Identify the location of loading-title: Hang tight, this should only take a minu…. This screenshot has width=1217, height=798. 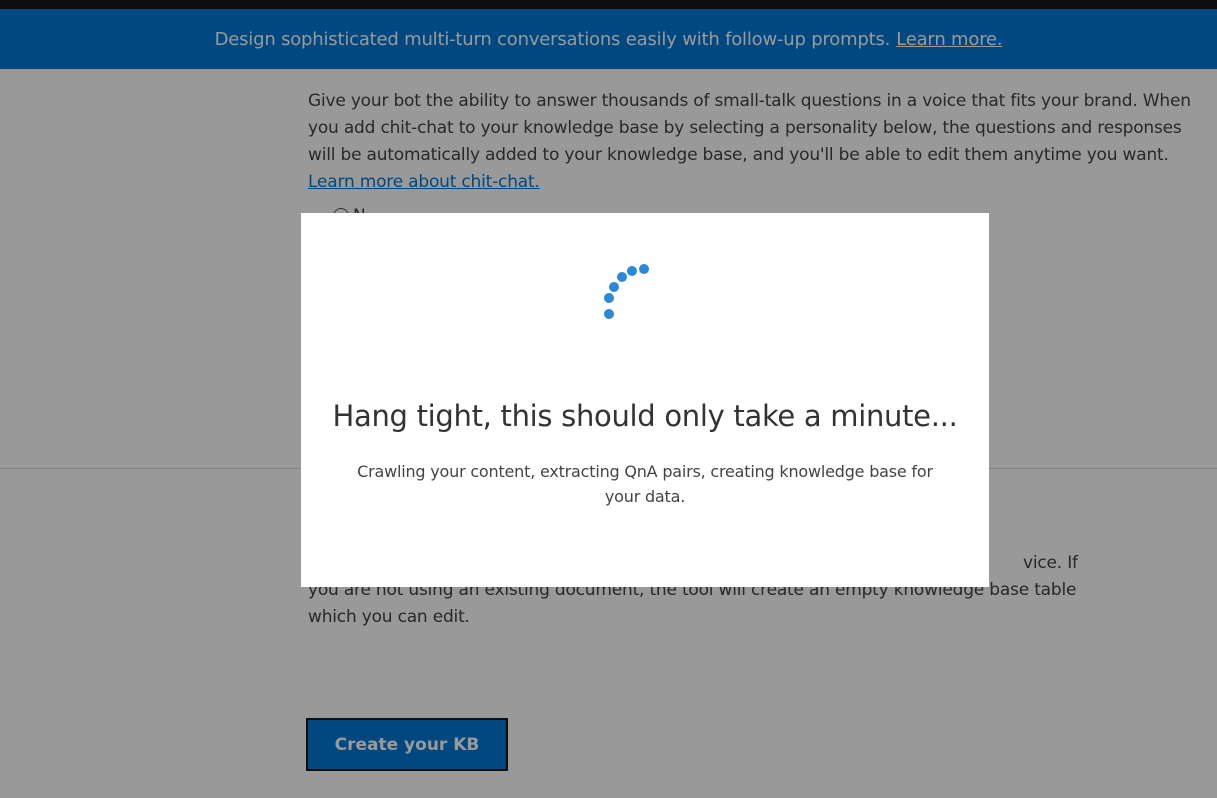
(645, 416).